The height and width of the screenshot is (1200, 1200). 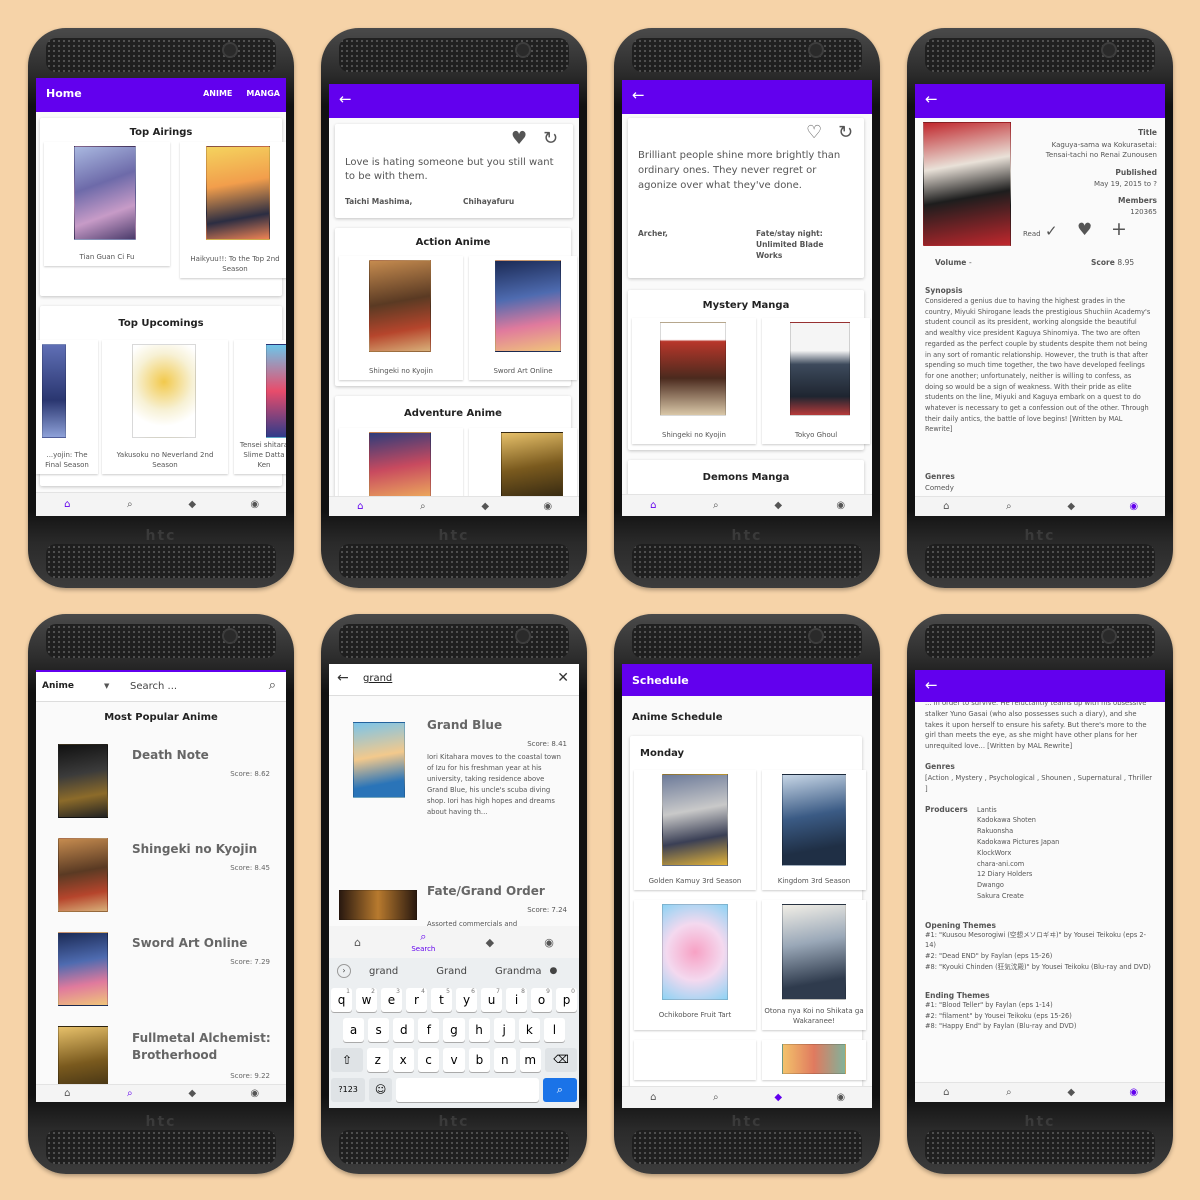 What do you see at coordinates (814, 830) in the screenshot?
I see `anime-card: Kingdom 3rd Season` at bounding box center [814, 830].